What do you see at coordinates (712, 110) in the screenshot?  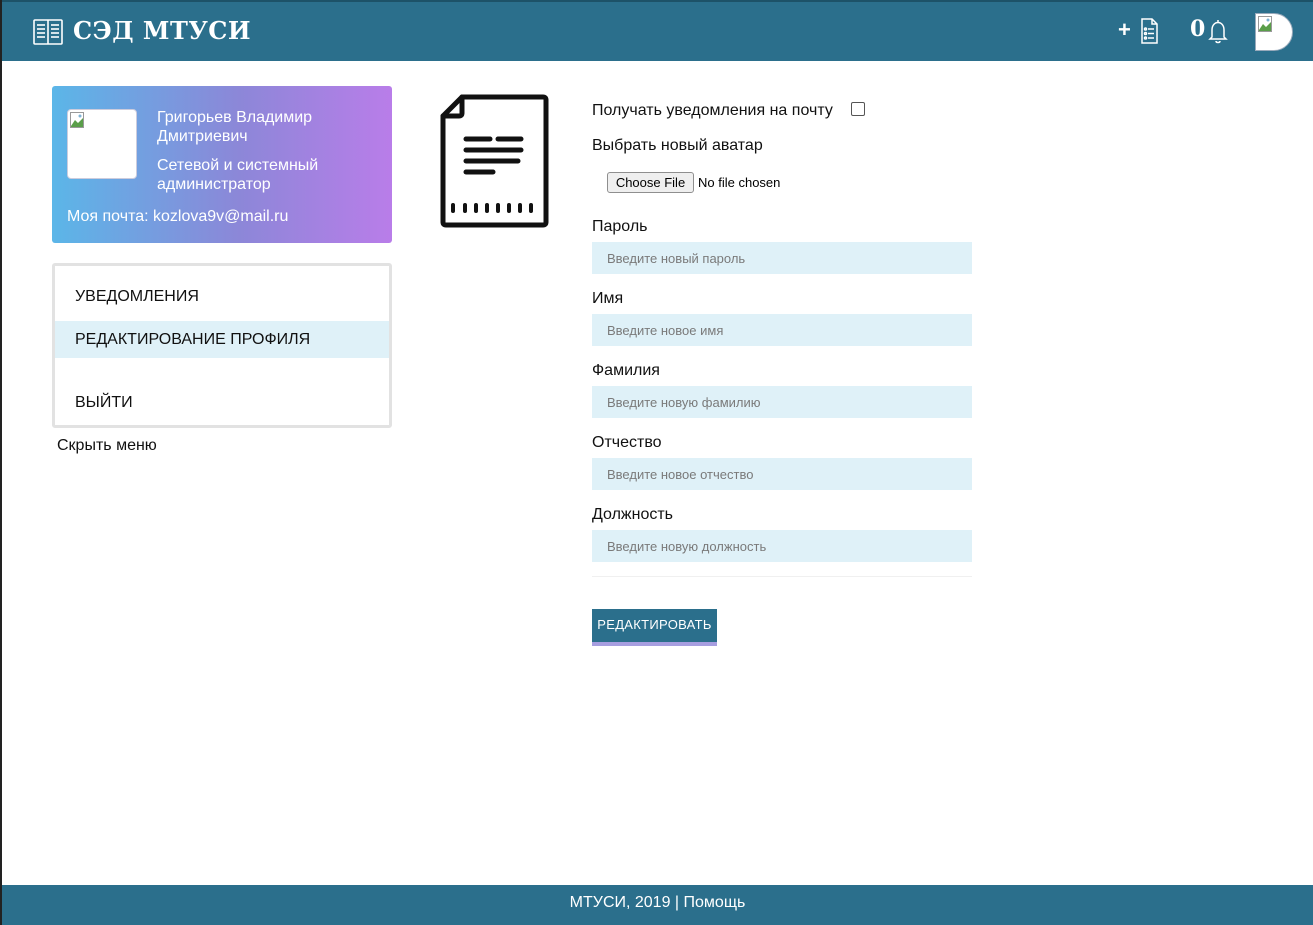 I see `email-notify-label: Получать уведомления на почту` at bounding box center [712, 110].